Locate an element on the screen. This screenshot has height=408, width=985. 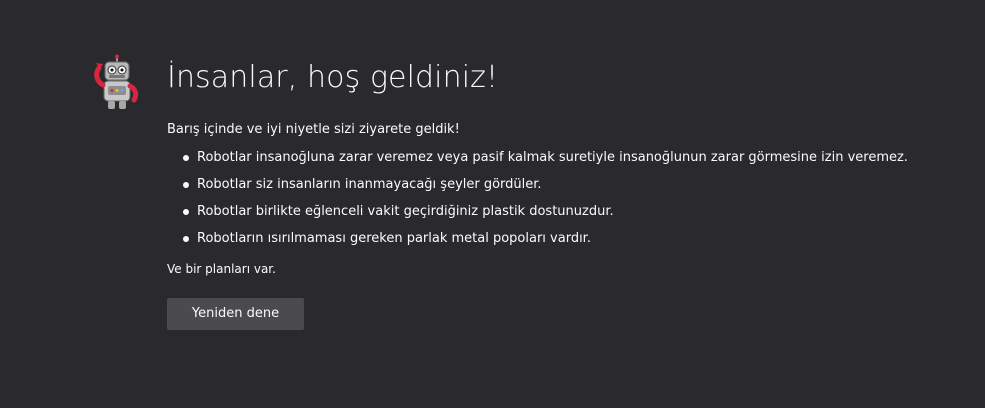
retry-button: Yeniden dene is located at coordinates (235, 314).